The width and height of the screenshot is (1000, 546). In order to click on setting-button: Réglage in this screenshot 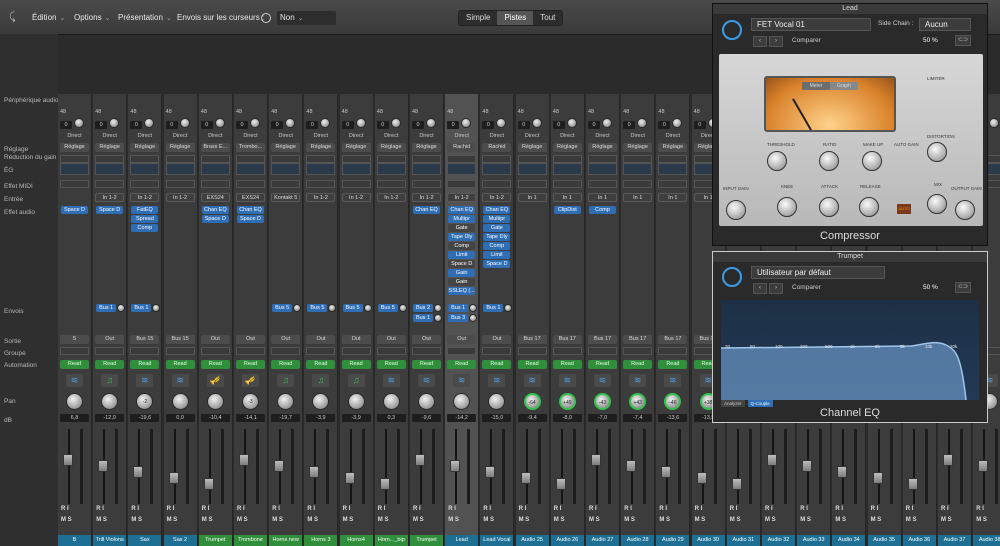, I will do `click(180, 147)`.